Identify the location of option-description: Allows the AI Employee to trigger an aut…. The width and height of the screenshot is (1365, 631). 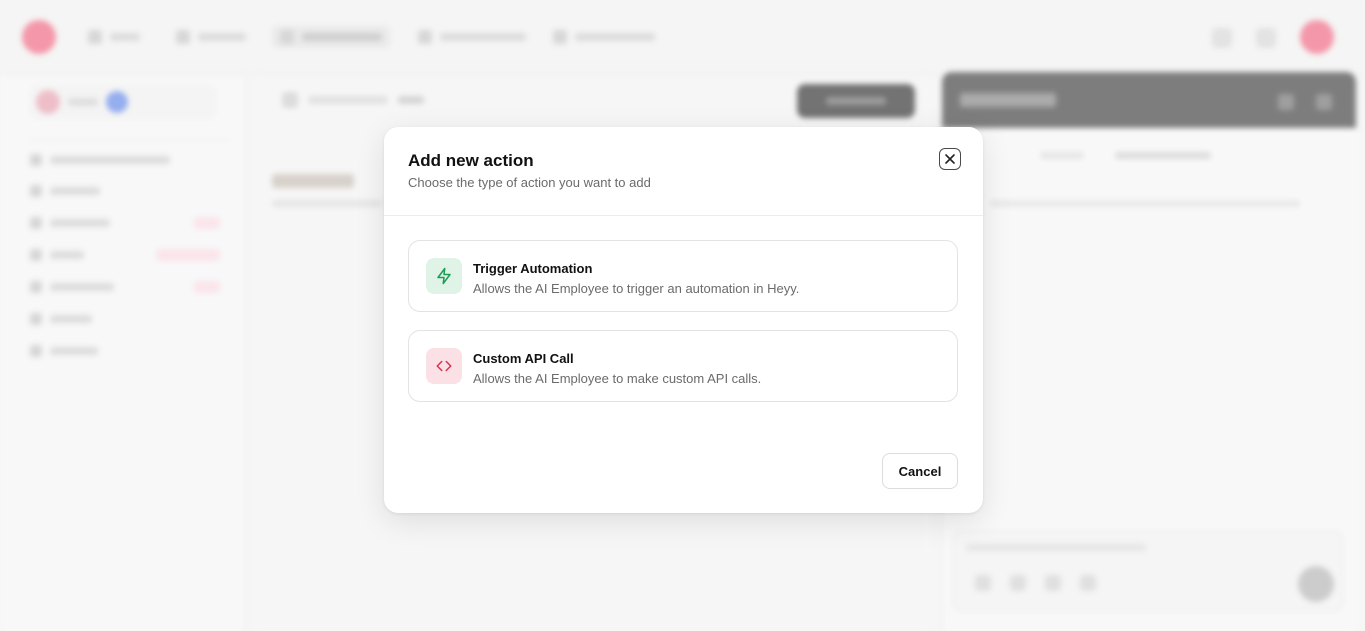
(636, 288).